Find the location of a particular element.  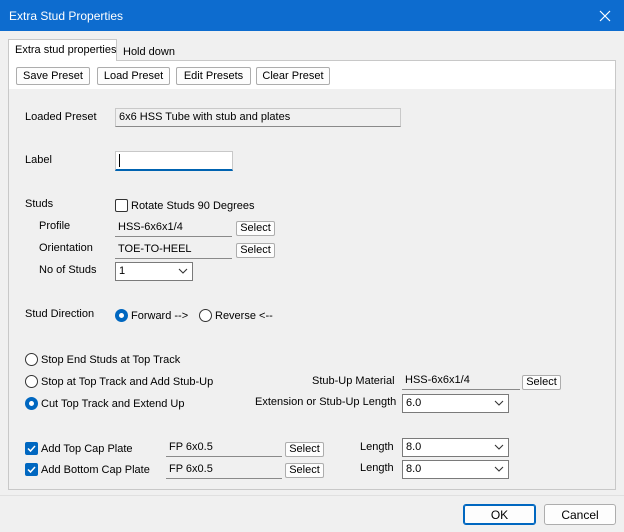

clear-preset-button: Clear Preset is located at coordinates (293, 76).